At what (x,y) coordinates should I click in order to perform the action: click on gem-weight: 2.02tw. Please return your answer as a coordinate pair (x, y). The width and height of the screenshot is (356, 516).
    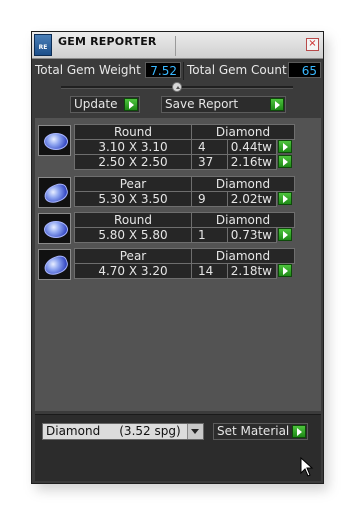
    Looking at the image, I should click on (252, 199).